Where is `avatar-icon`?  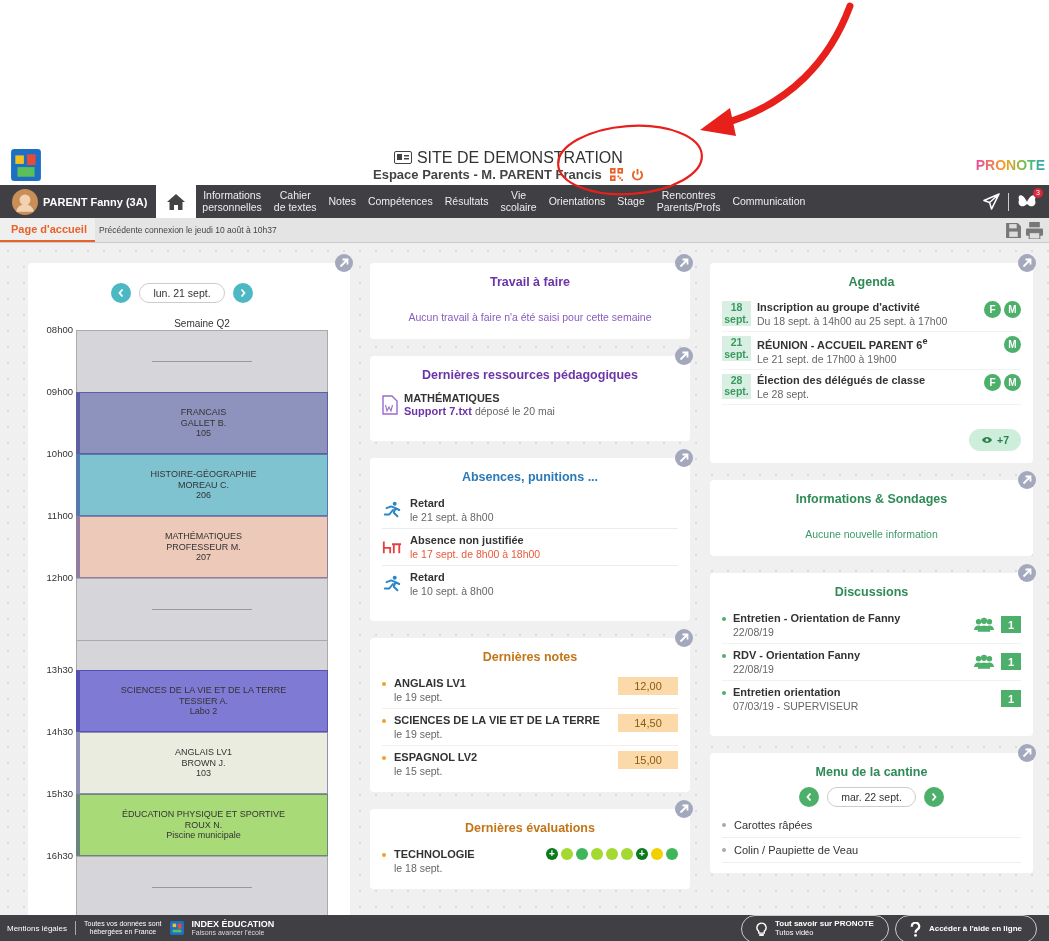 avatar-icon is located at coordinates (25, 201).